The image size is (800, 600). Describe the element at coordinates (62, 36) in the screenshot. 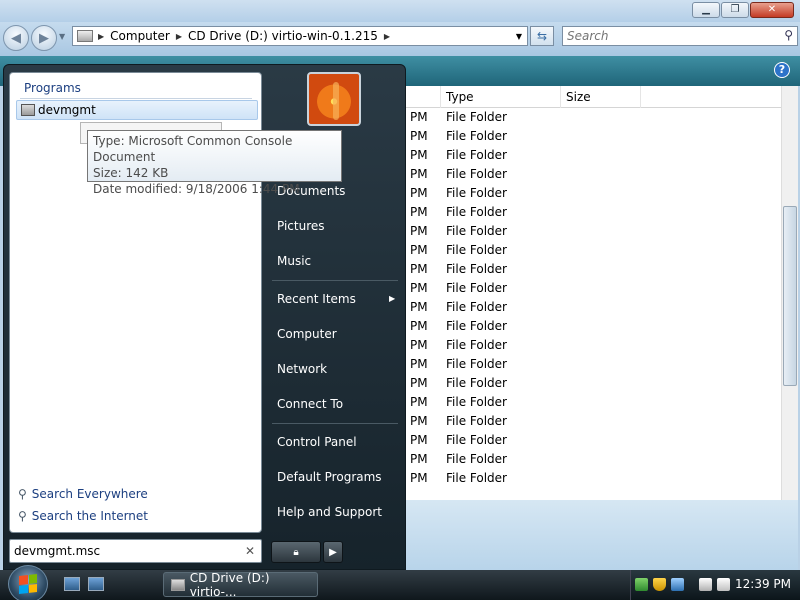

I see `recent-pages-chevron-icon: ▼` at that location.